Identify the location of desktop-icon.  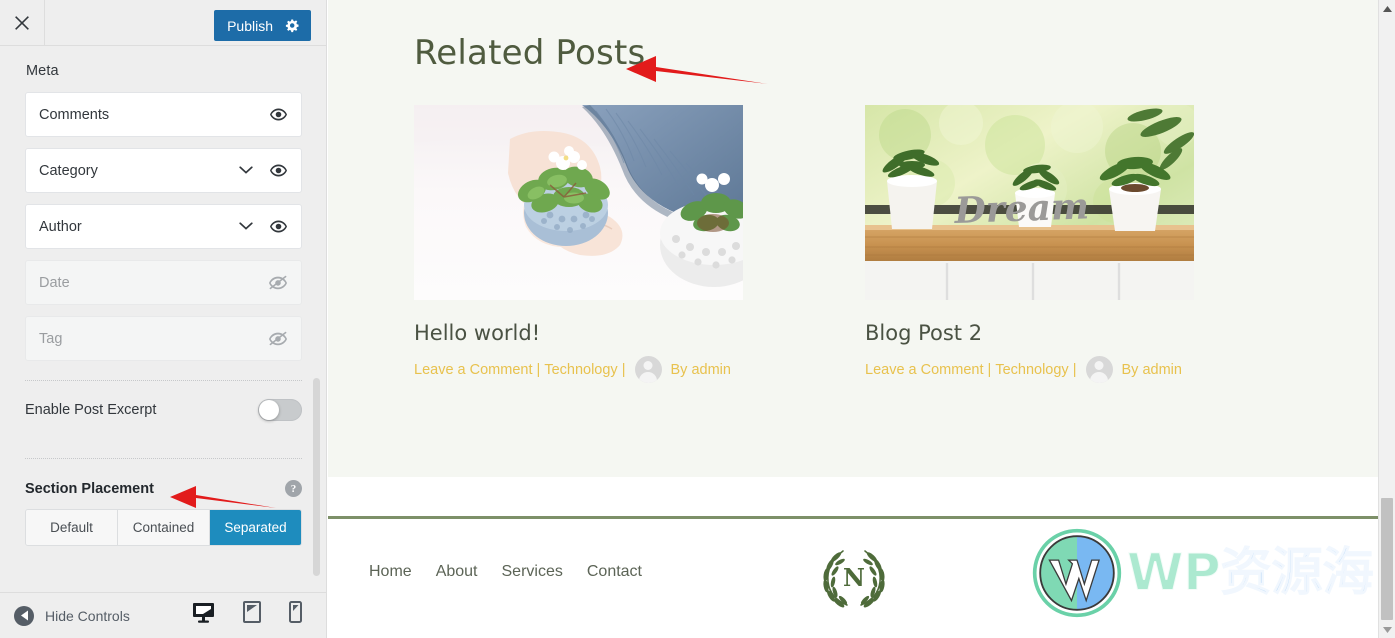
(203, 613).